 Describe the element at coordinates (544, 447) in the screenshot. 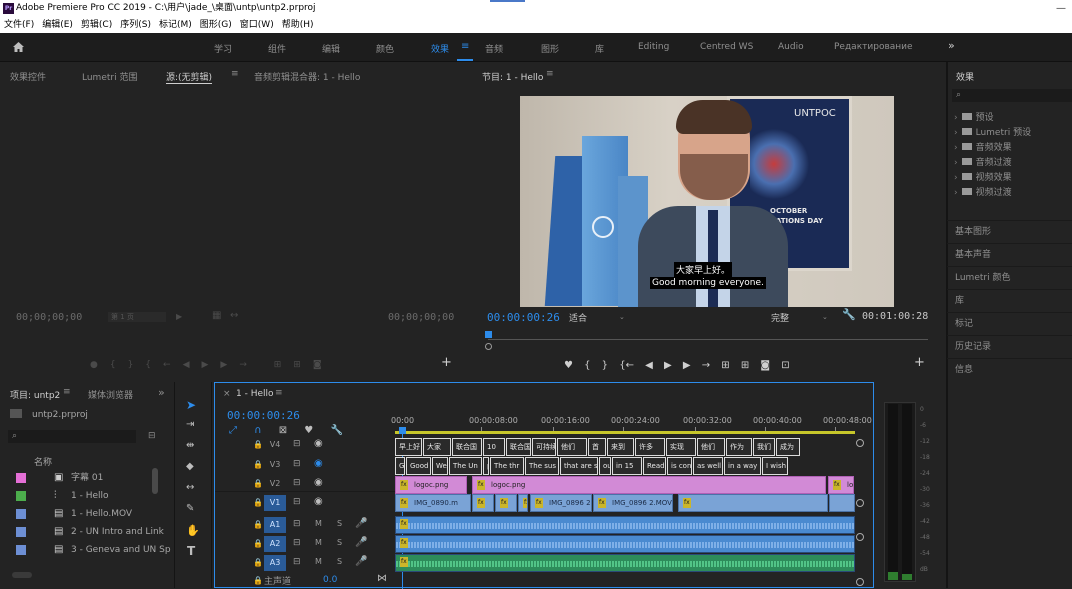

I see `caption-clip-v4: 可持续` at that location.